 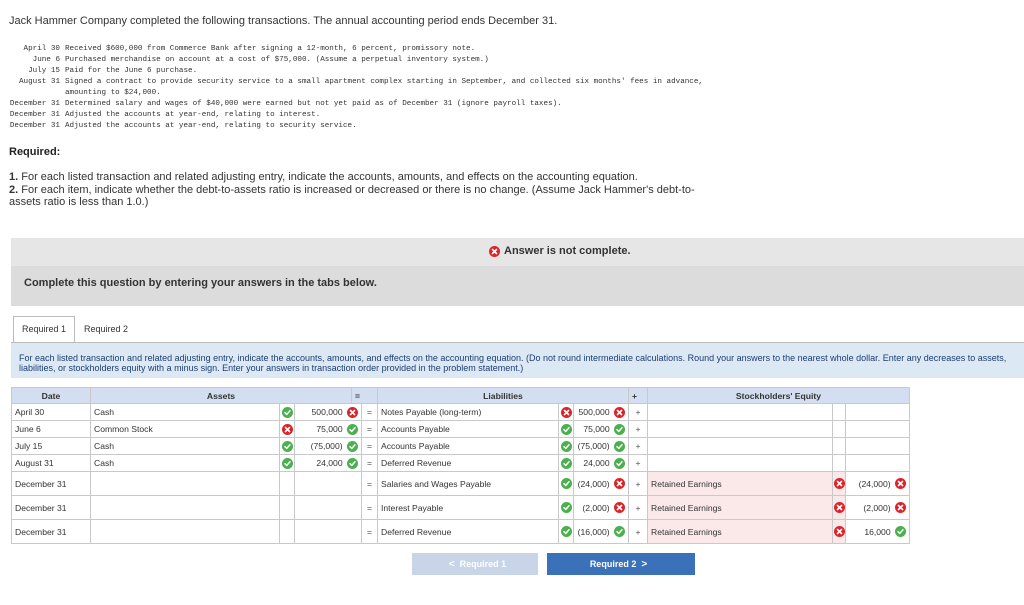 I want to click on date-cell: December 31, so click(x=51, y=531).